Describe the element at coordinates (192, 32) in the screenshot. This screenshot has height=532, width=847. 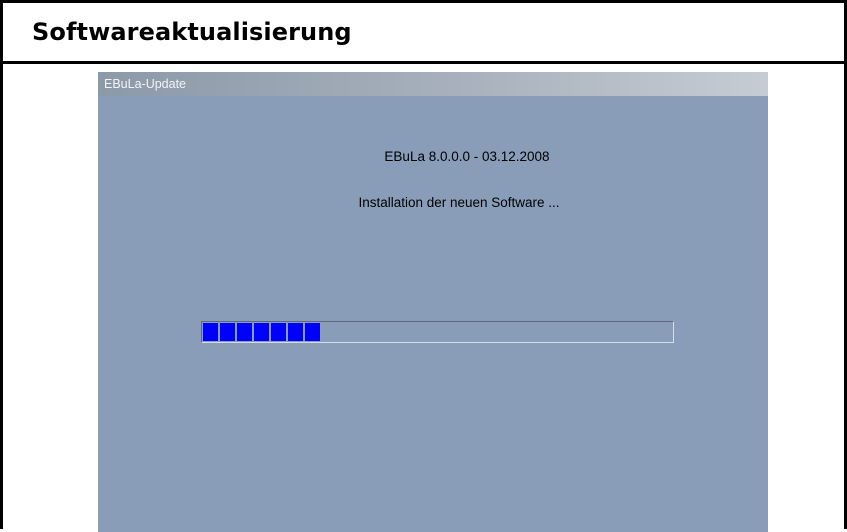
I see `page-title: Softwareaktualisierung` at that location.